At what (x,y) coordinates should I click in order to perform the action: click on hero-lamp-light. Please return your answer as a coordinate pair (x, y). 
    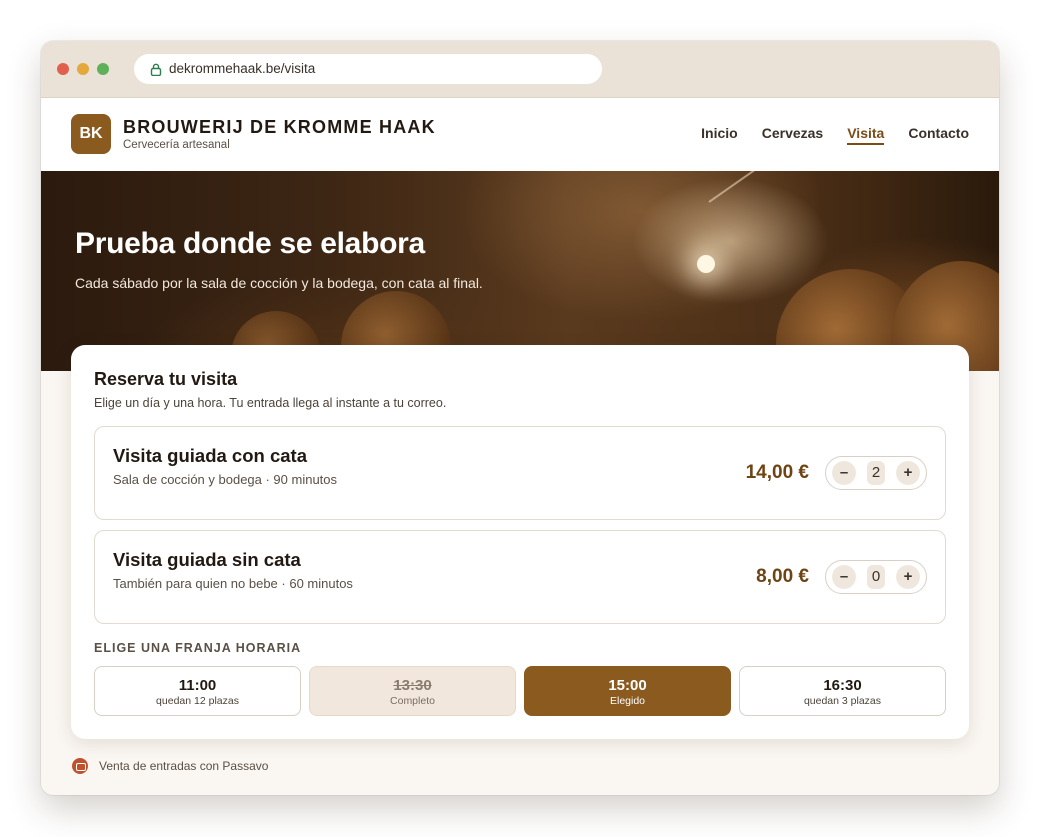
    Looking at the image, I should click on (706, 264).